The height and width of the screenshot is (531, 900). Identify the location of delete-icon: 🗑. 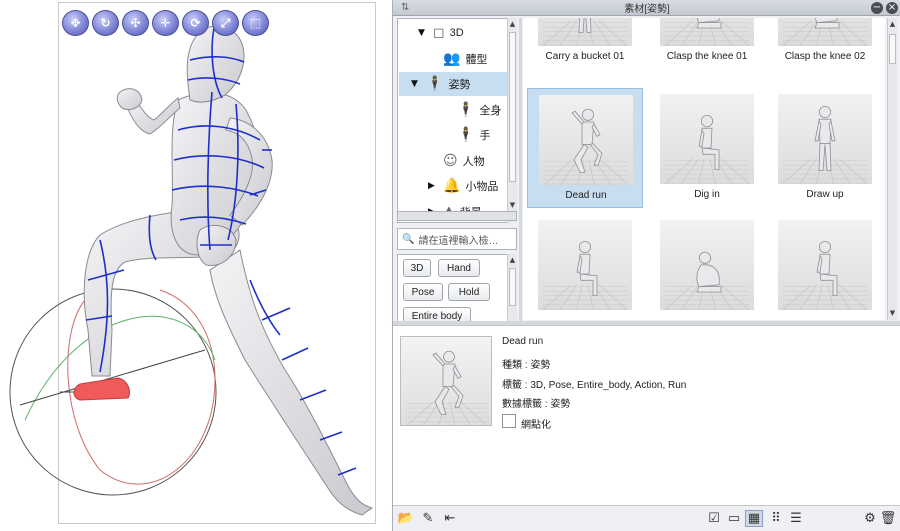
(888, 518).